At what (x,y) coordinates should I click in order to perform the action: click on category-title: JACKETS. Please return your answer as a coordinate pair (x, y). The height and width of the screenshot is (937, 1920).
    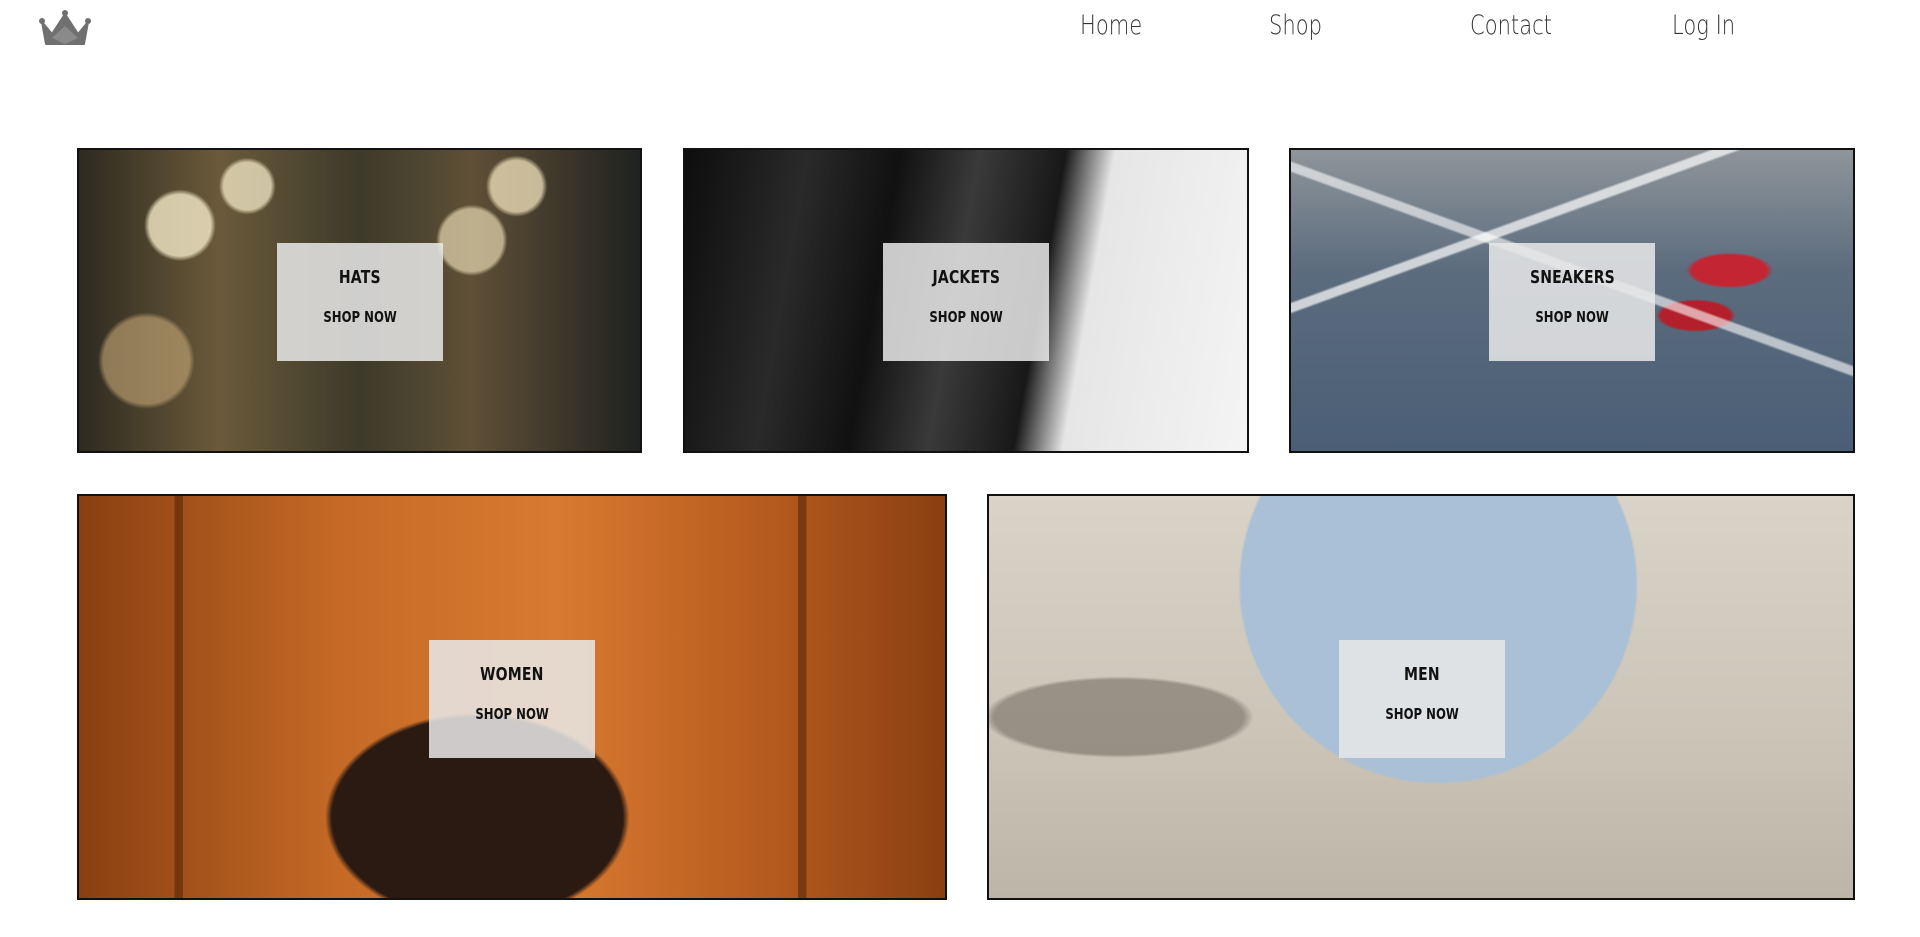
    Looking at the image, I should click on (966, 277).